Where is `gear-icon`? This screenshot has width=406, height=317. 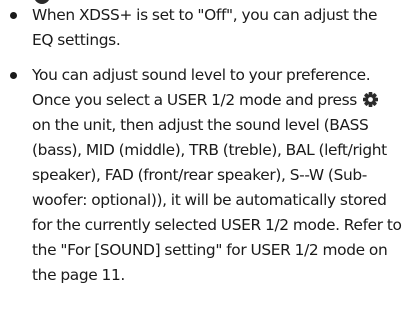 gear-icon is located at coordinates (371, 99).